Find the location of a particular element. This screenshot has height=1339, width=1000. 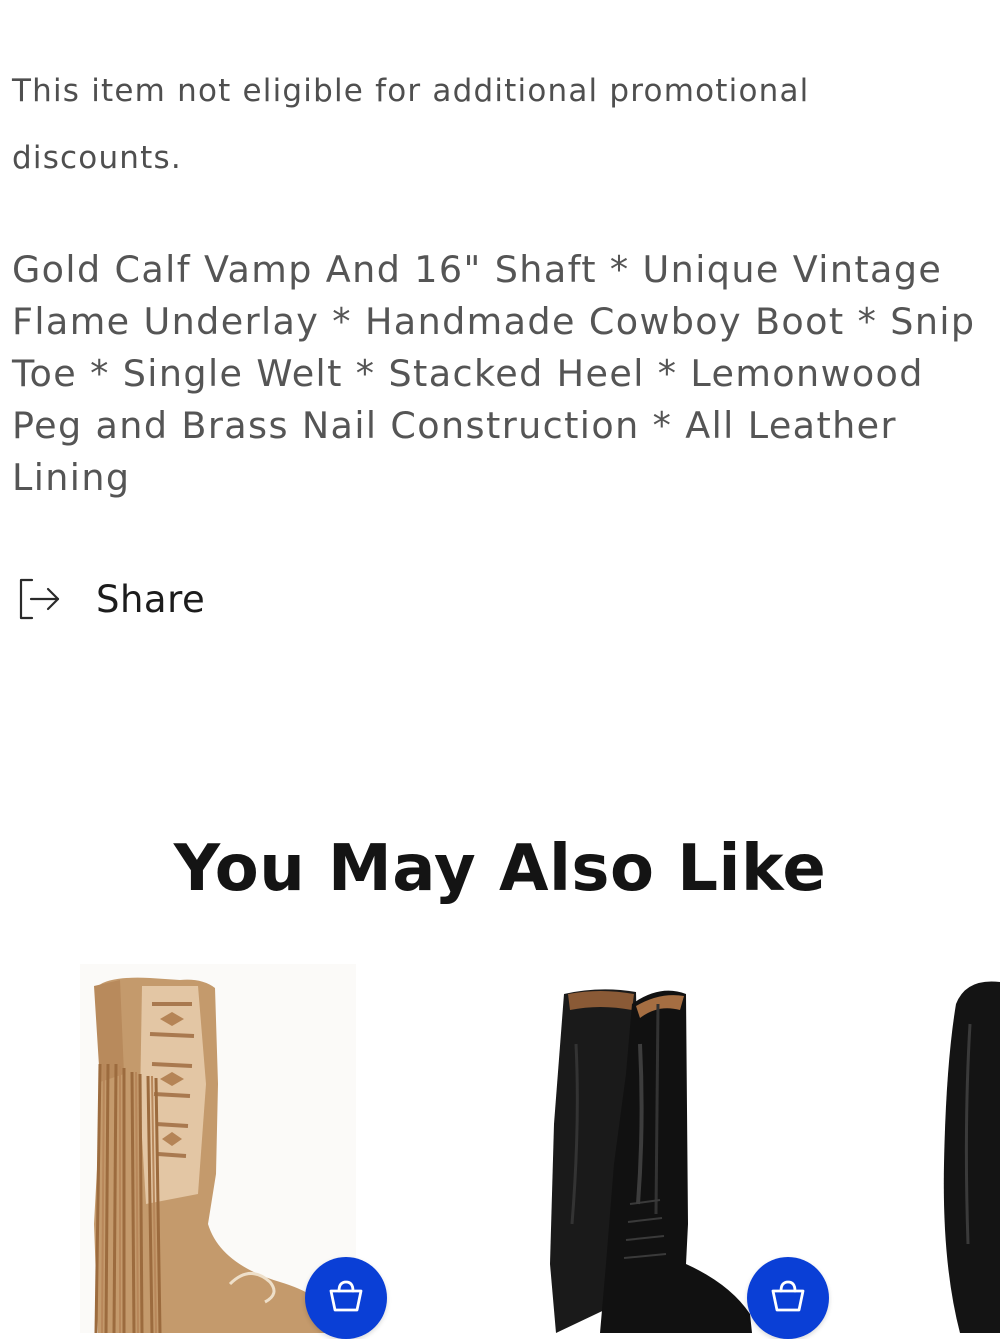

share-button: Share is located at coordinates (111, 599).